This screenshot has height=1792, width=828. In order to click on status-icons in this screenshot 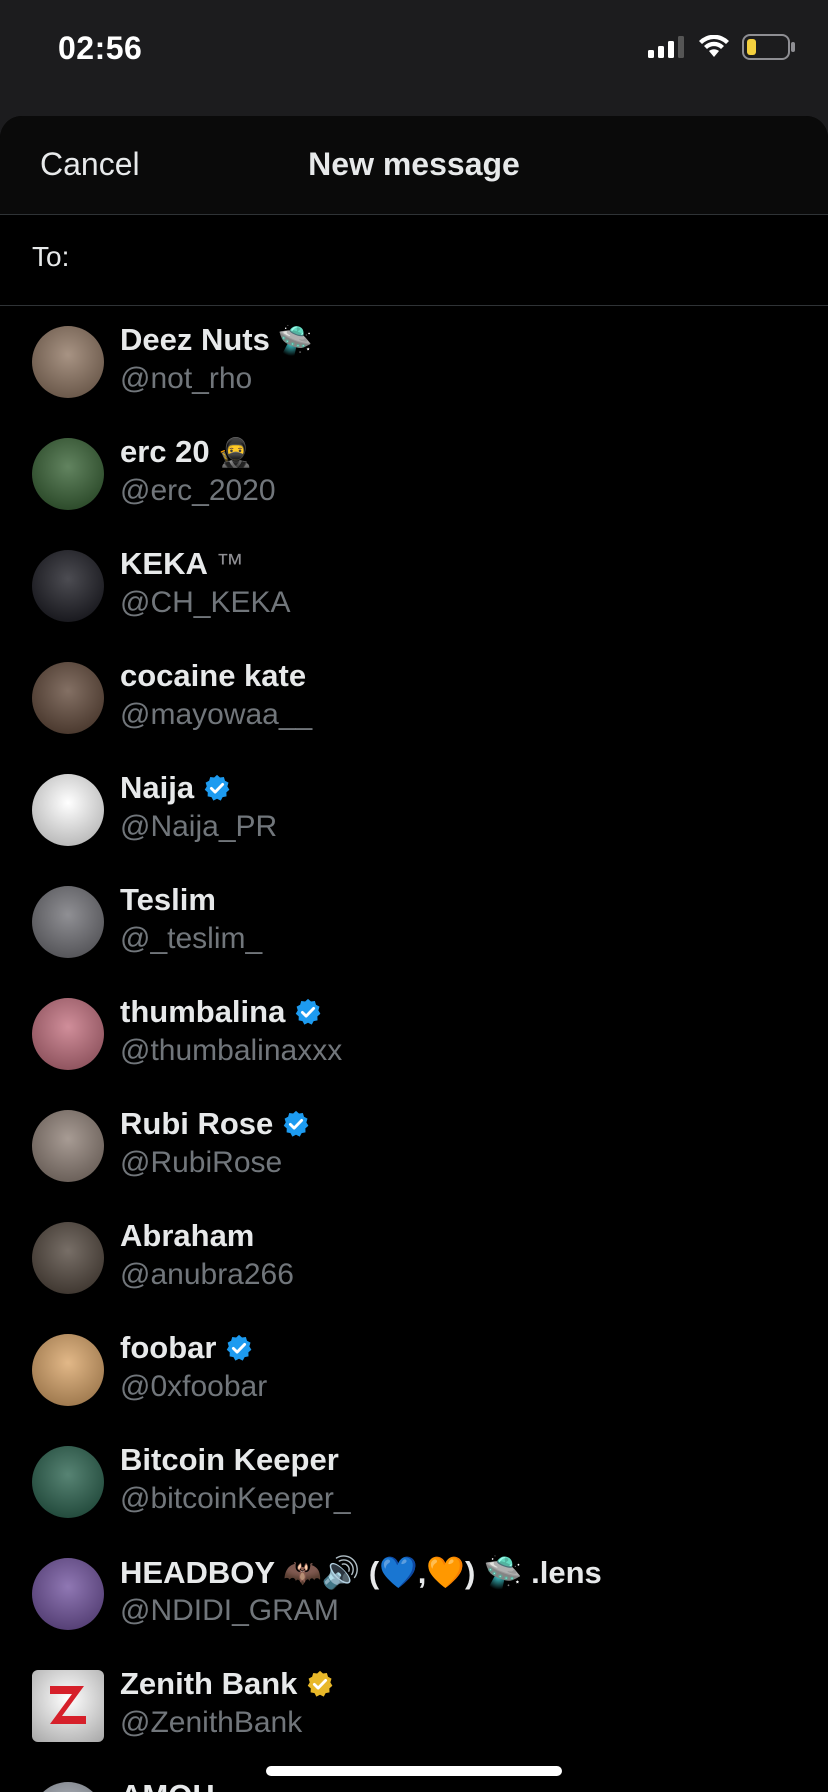, I will do `click(722, 47)`.